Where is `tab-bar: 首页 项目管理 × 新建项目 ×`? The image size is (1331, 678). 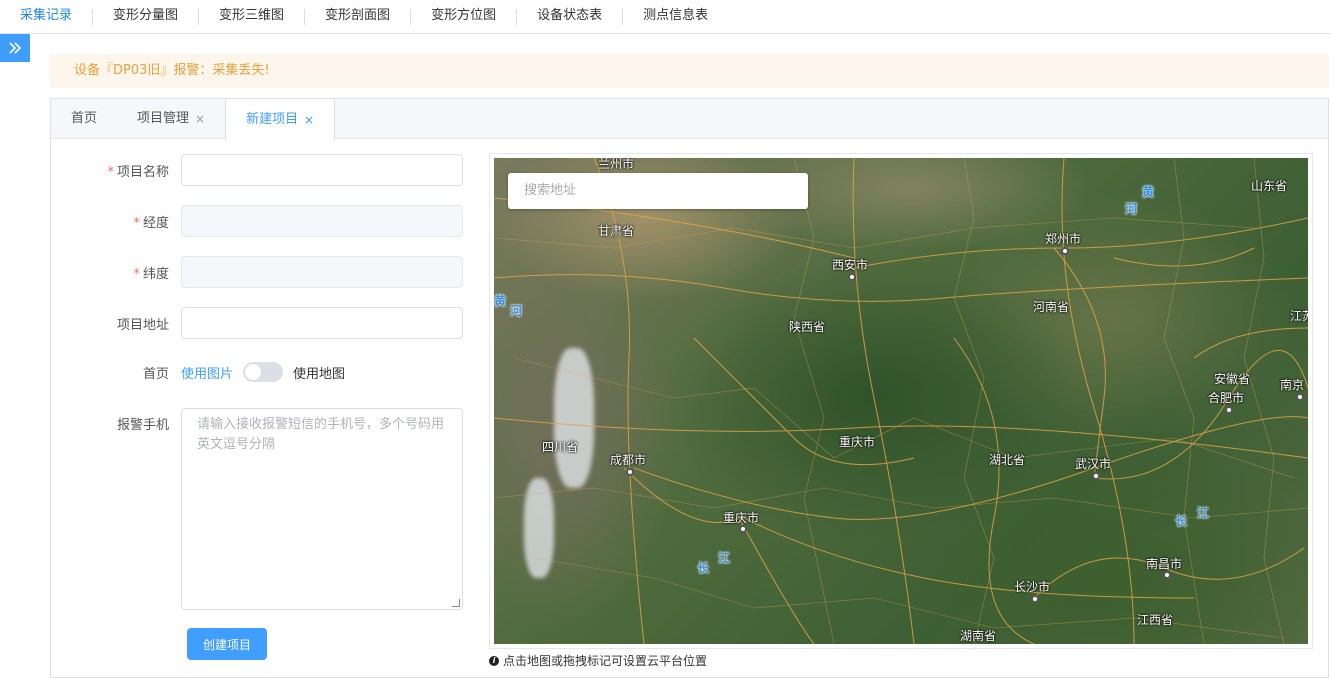 tab-bar: 首页 项目管理 × 新建项目 × is located at coordinates (689, 119).